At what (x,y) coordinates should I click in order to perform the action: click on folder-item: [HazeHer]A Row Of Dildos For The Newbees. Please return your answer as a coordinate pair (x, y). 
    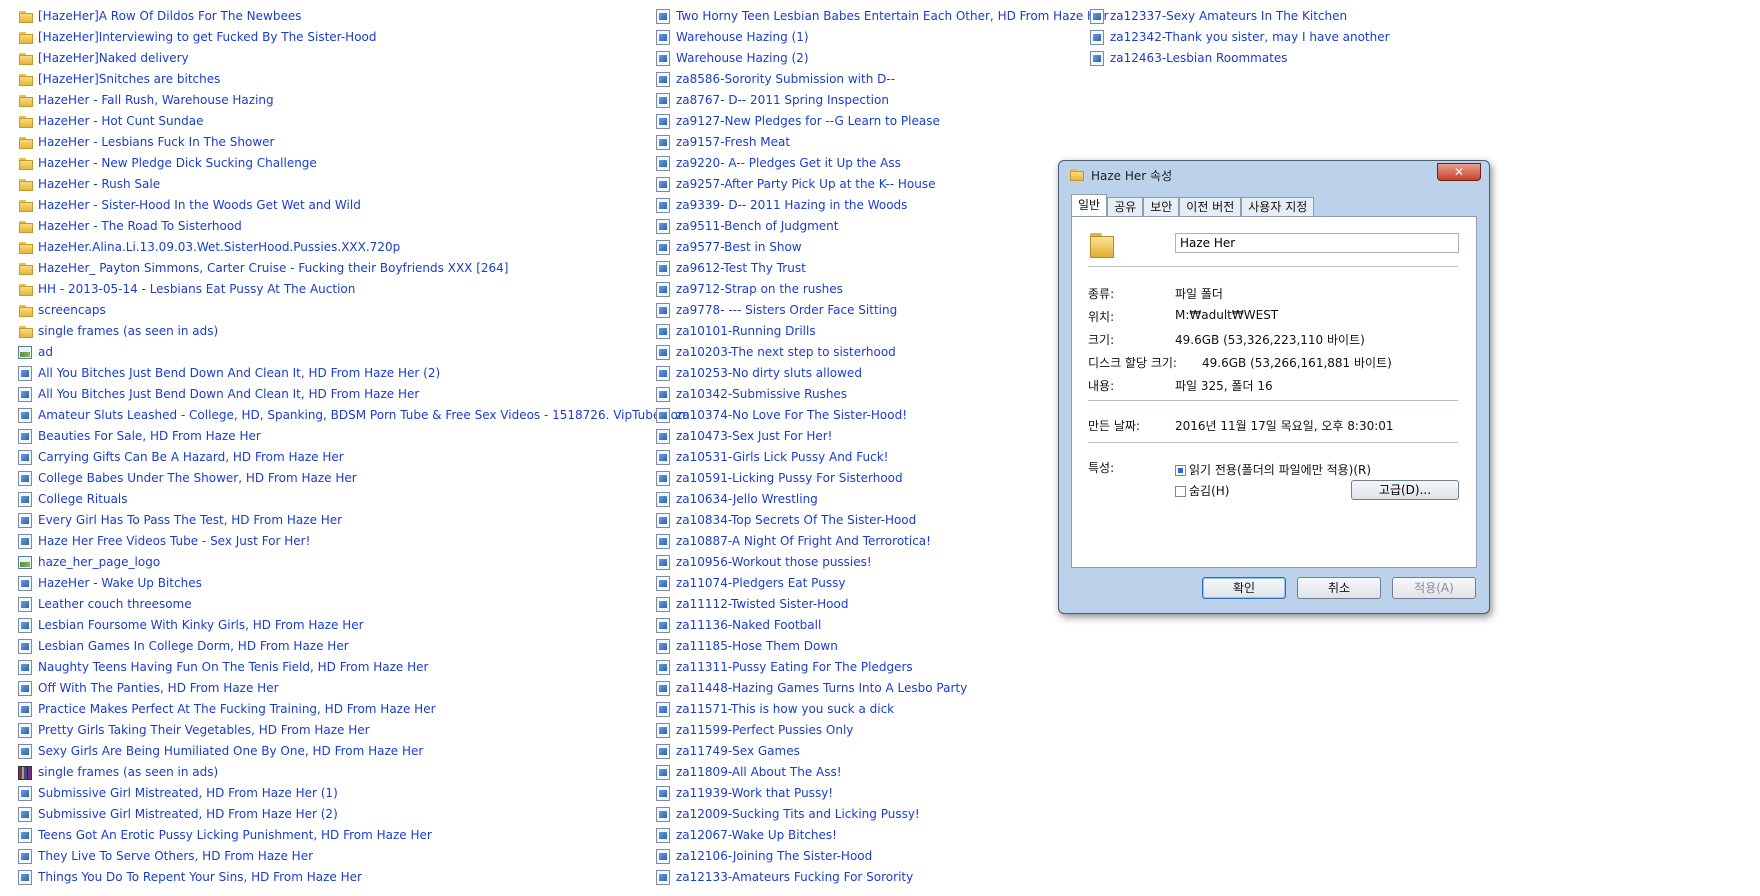
    Looking at the image, I should click on (328, 16).